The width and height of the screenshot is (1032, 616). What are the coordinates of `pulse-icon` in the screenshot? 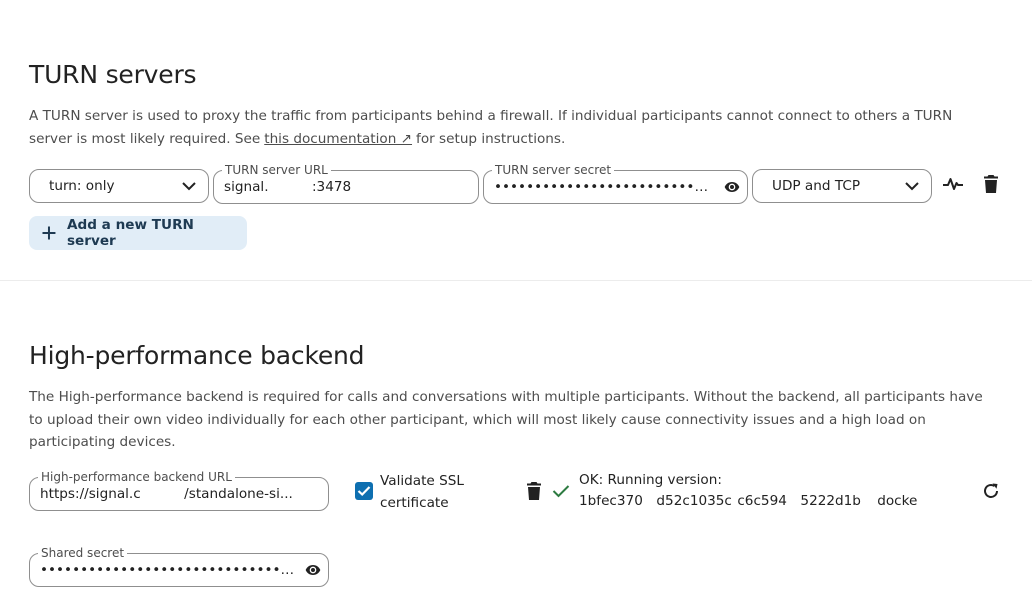 It's located at (953, 184).